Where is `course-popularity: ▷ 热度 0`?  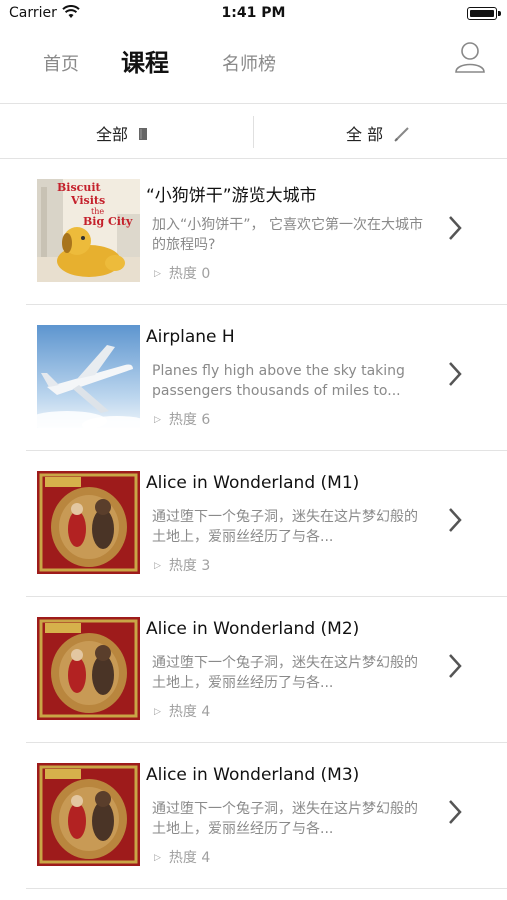
course-popularity: ▷ 热度 0 is located at coordinates (182, 274).